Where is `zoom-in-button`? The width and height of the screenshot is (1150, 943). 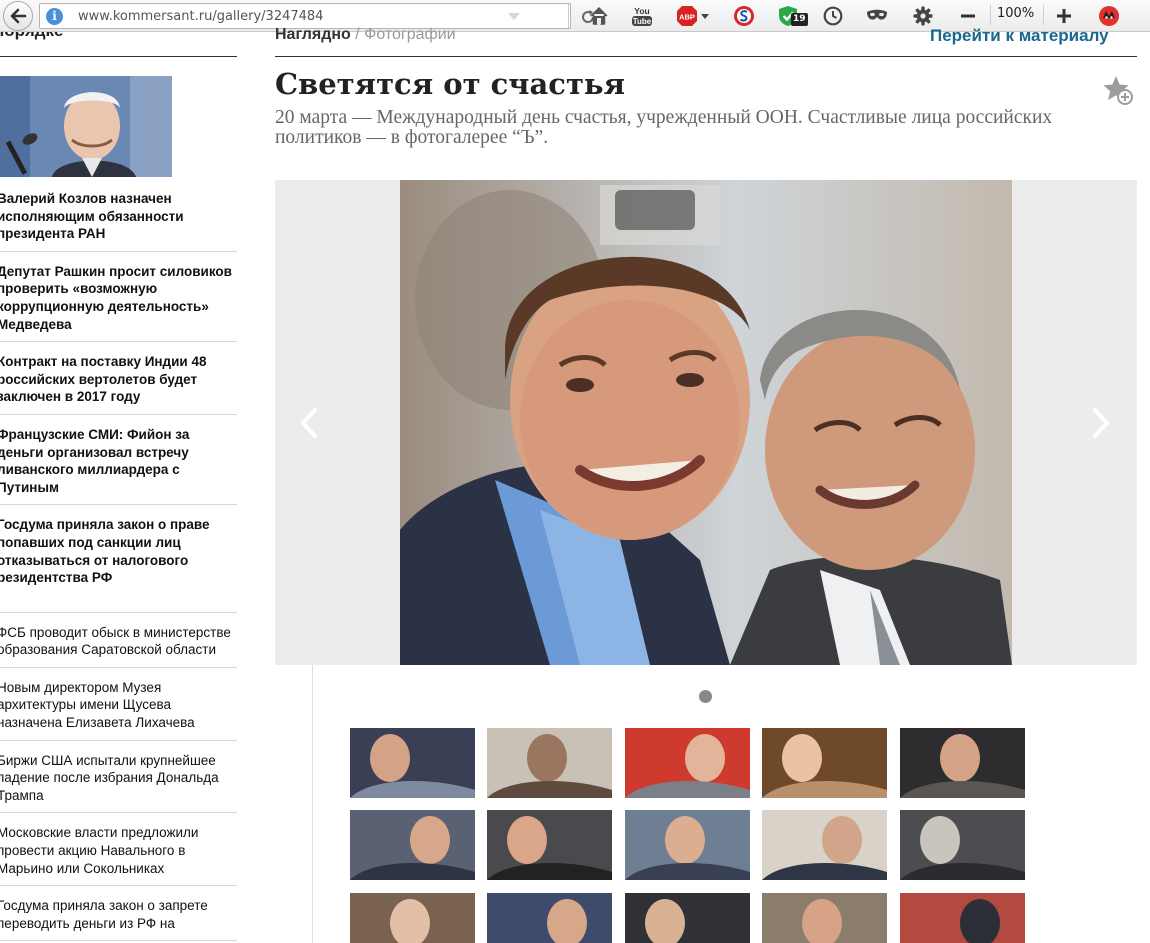 zoom-in-button is located at coordinates (1064, 16).